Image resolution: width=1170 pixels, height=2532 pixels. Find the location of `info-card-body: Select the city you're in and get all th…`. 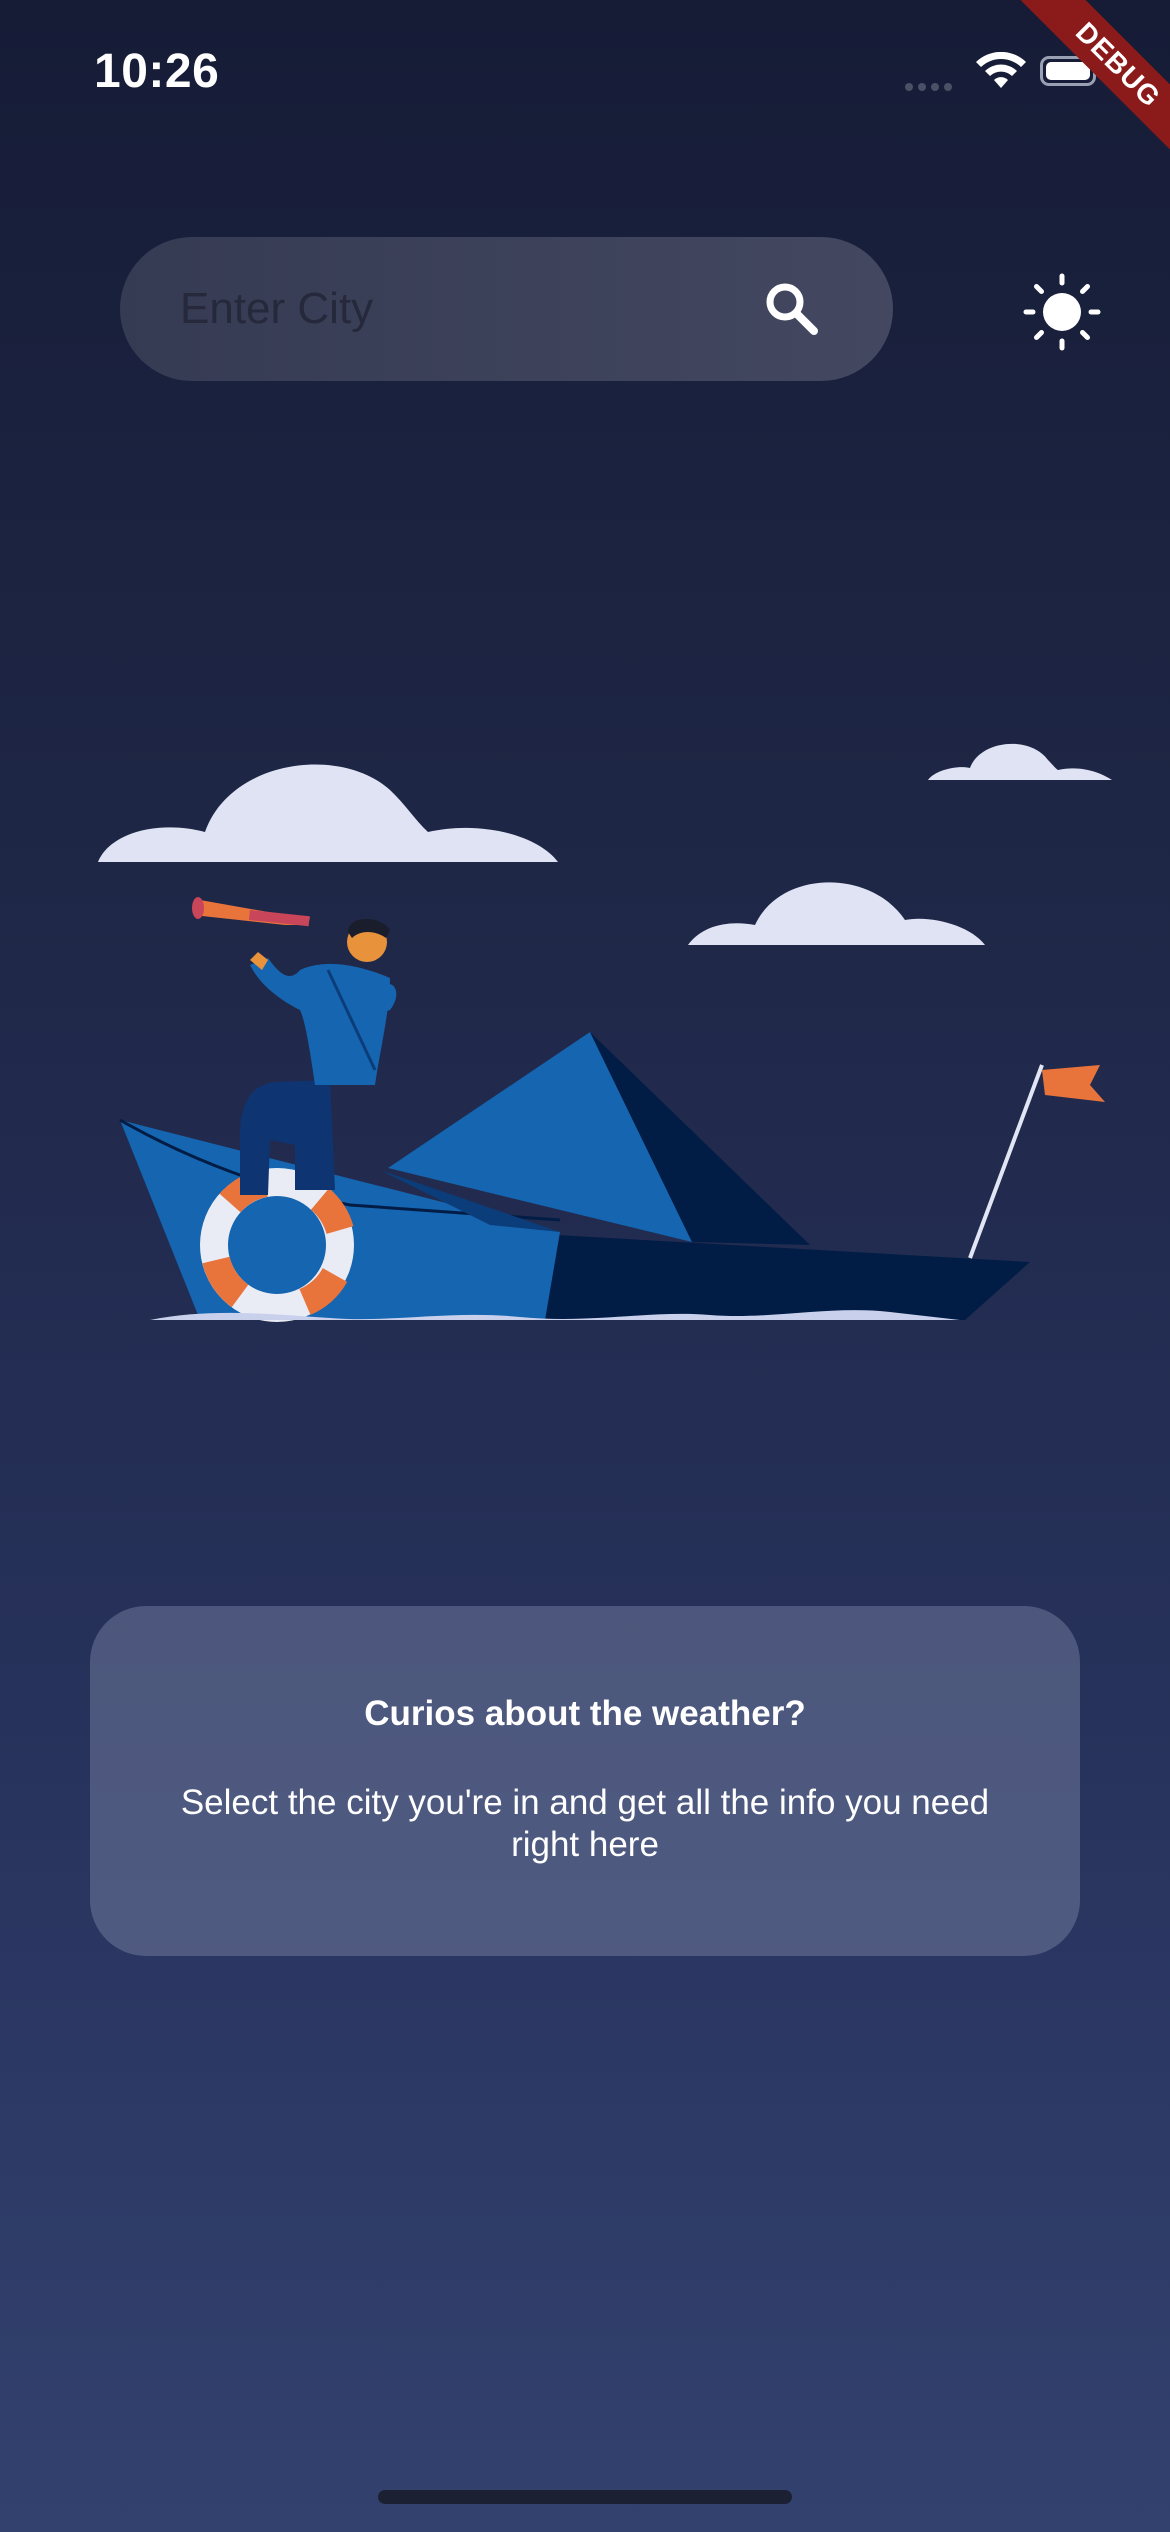

info-card-body: Select the city you're in and get all th… is located at coordinates (585, 1823).